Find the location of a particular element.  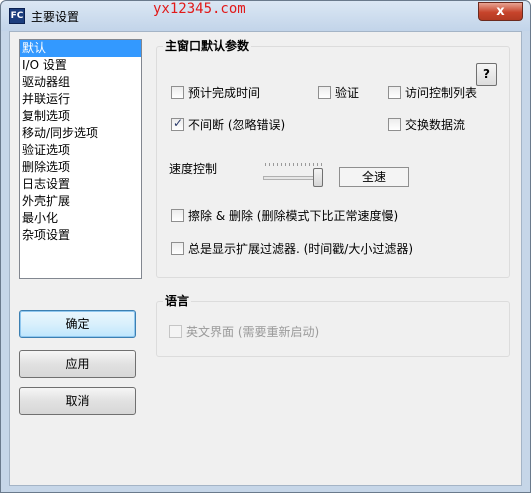

verify-checkbox: 验证 is located at coordinates (338, 92).